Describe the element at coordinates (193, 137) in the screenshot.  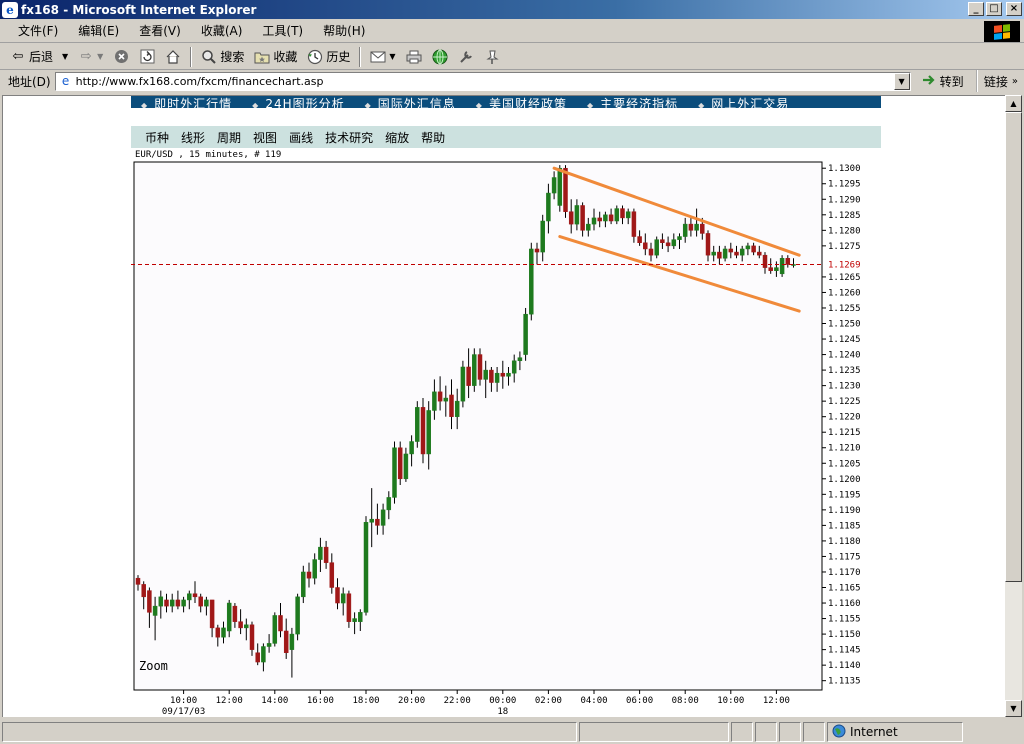
I see `chart-menu-line-type: 线形` at that location.